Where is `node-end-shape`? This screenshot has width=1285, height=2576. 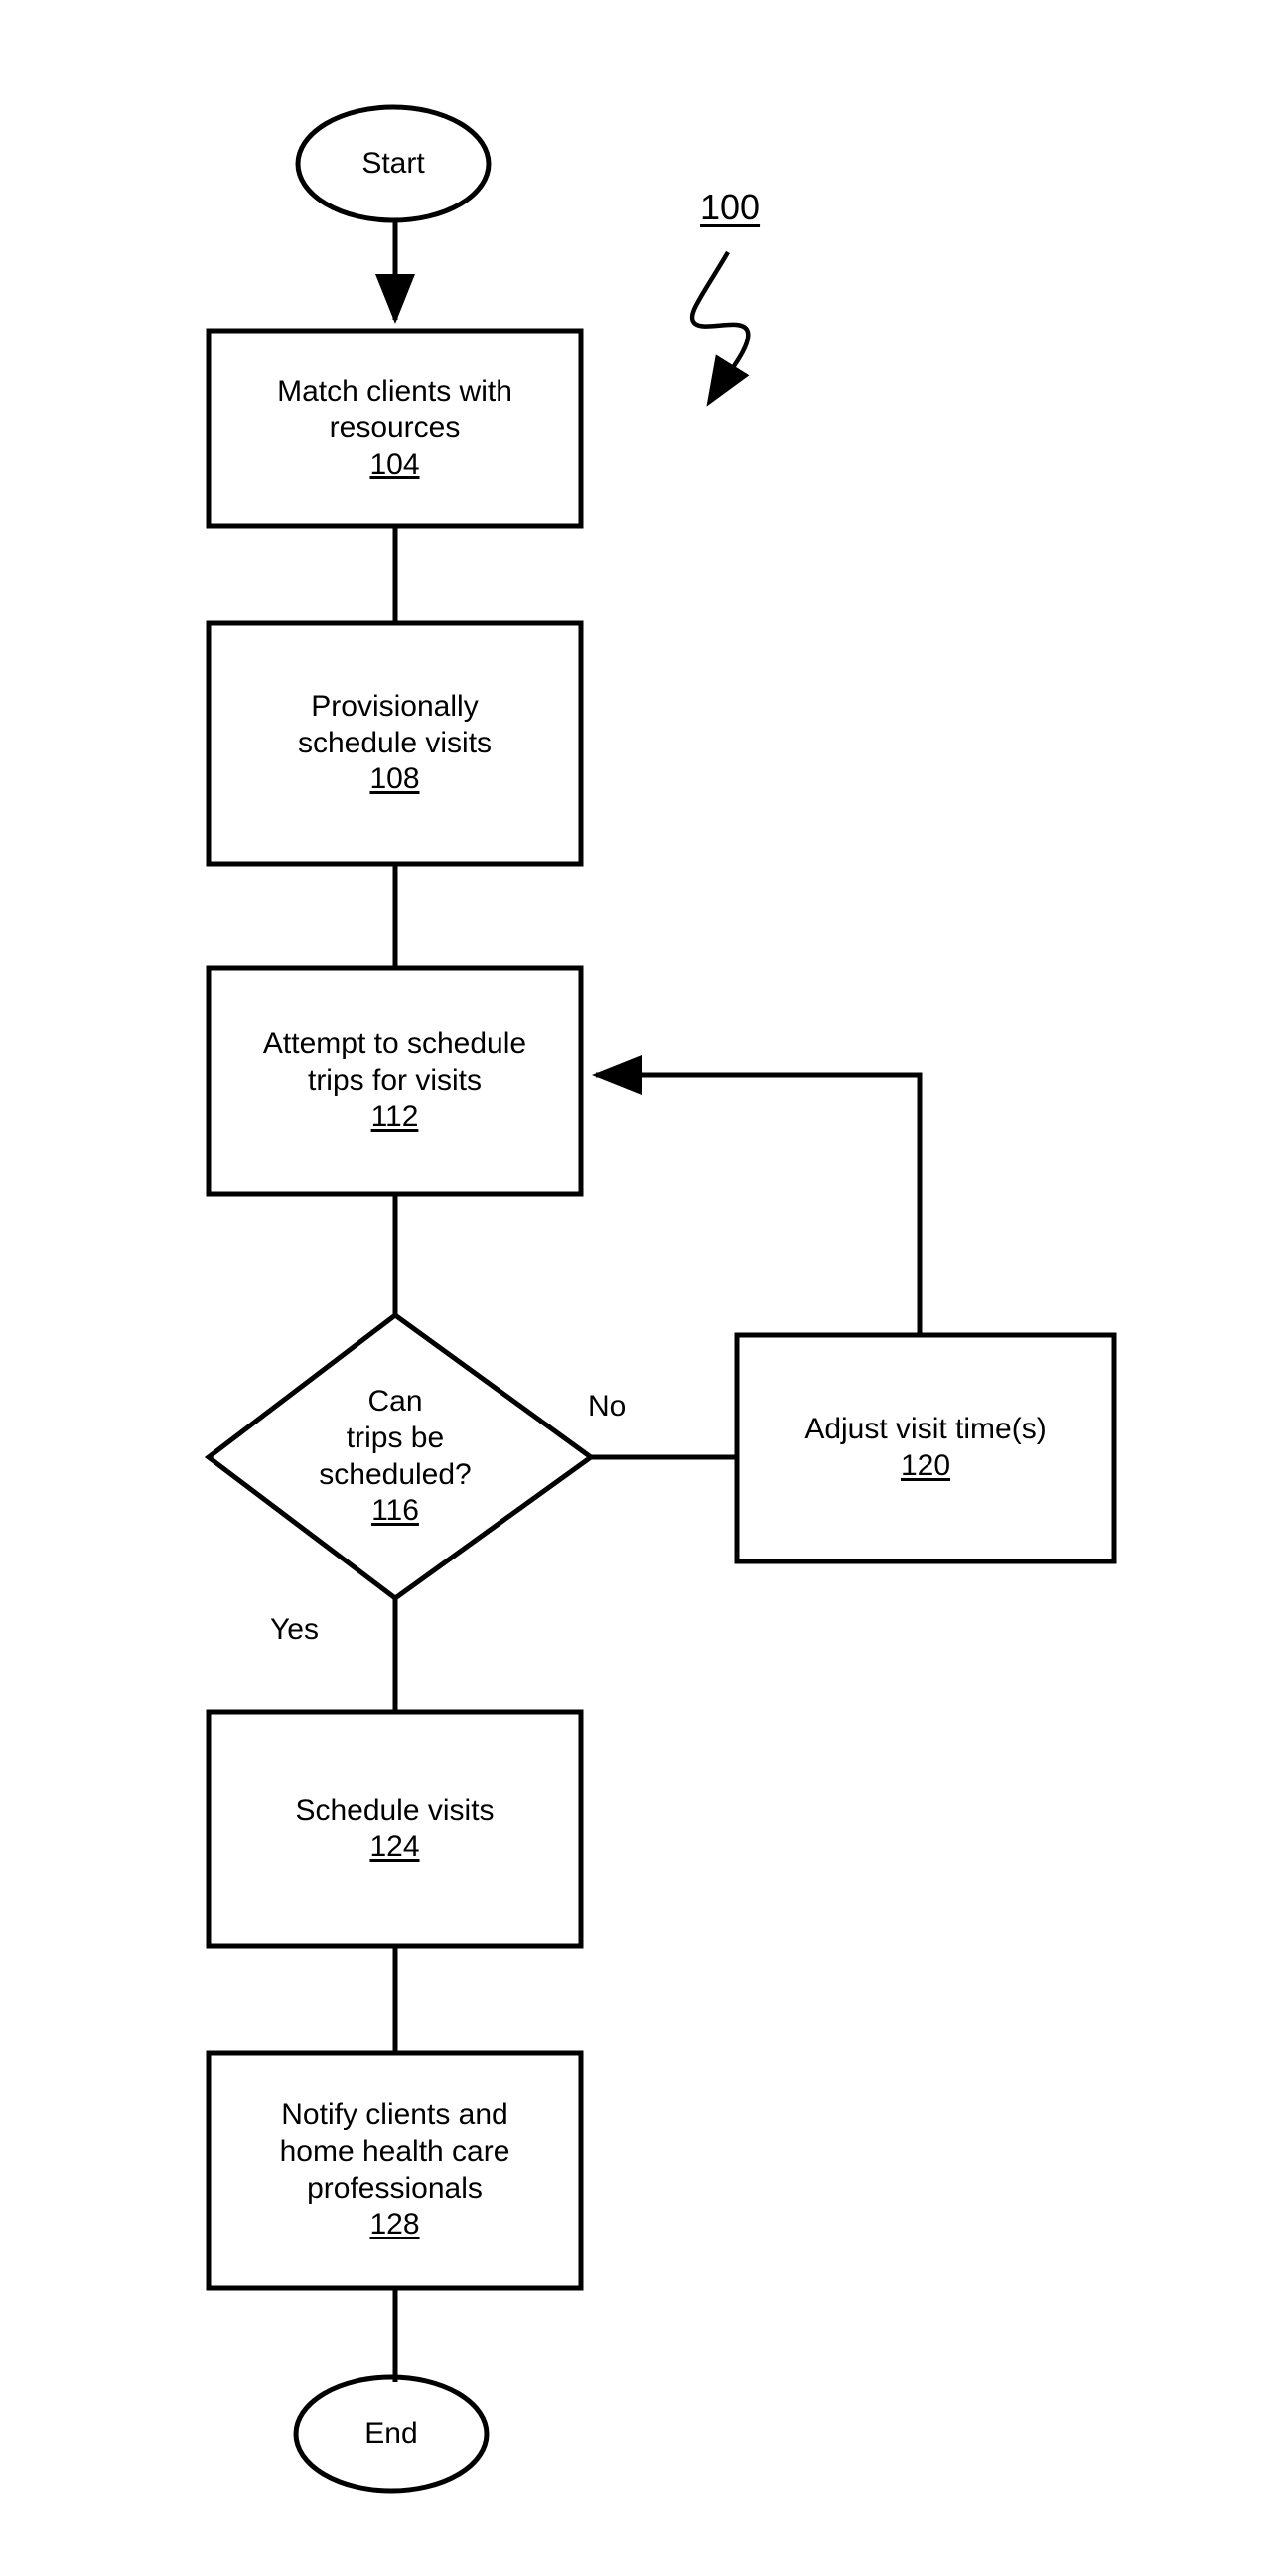
node-end-shape is located at coordinates (391, 2434).